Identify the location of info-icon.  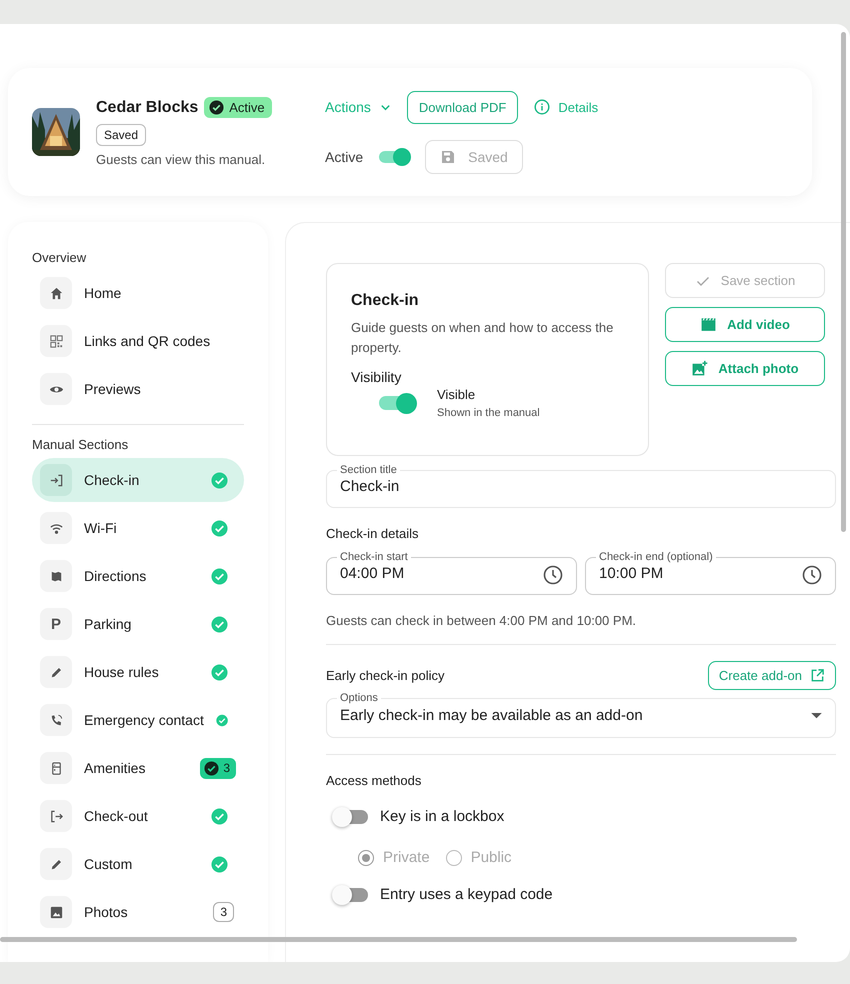
(542, 107).